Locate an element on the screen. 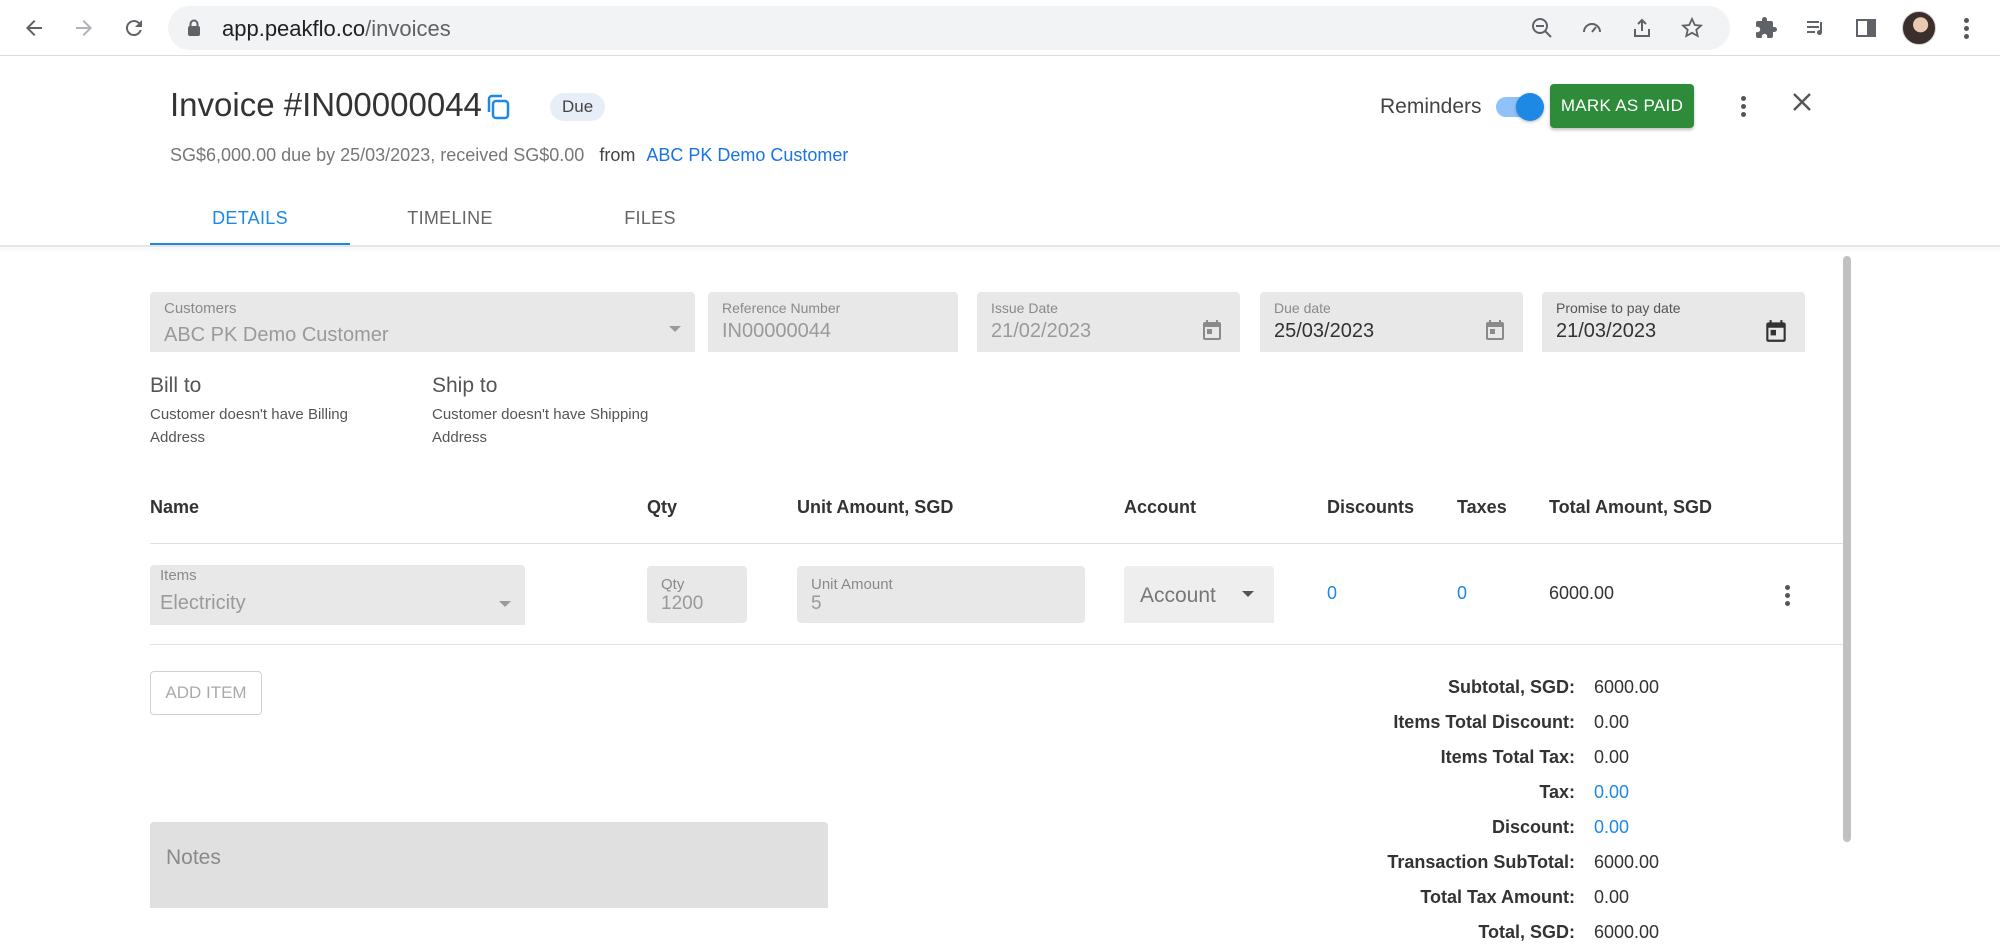  reminders-toggle is located at coordinates (1520, 107).